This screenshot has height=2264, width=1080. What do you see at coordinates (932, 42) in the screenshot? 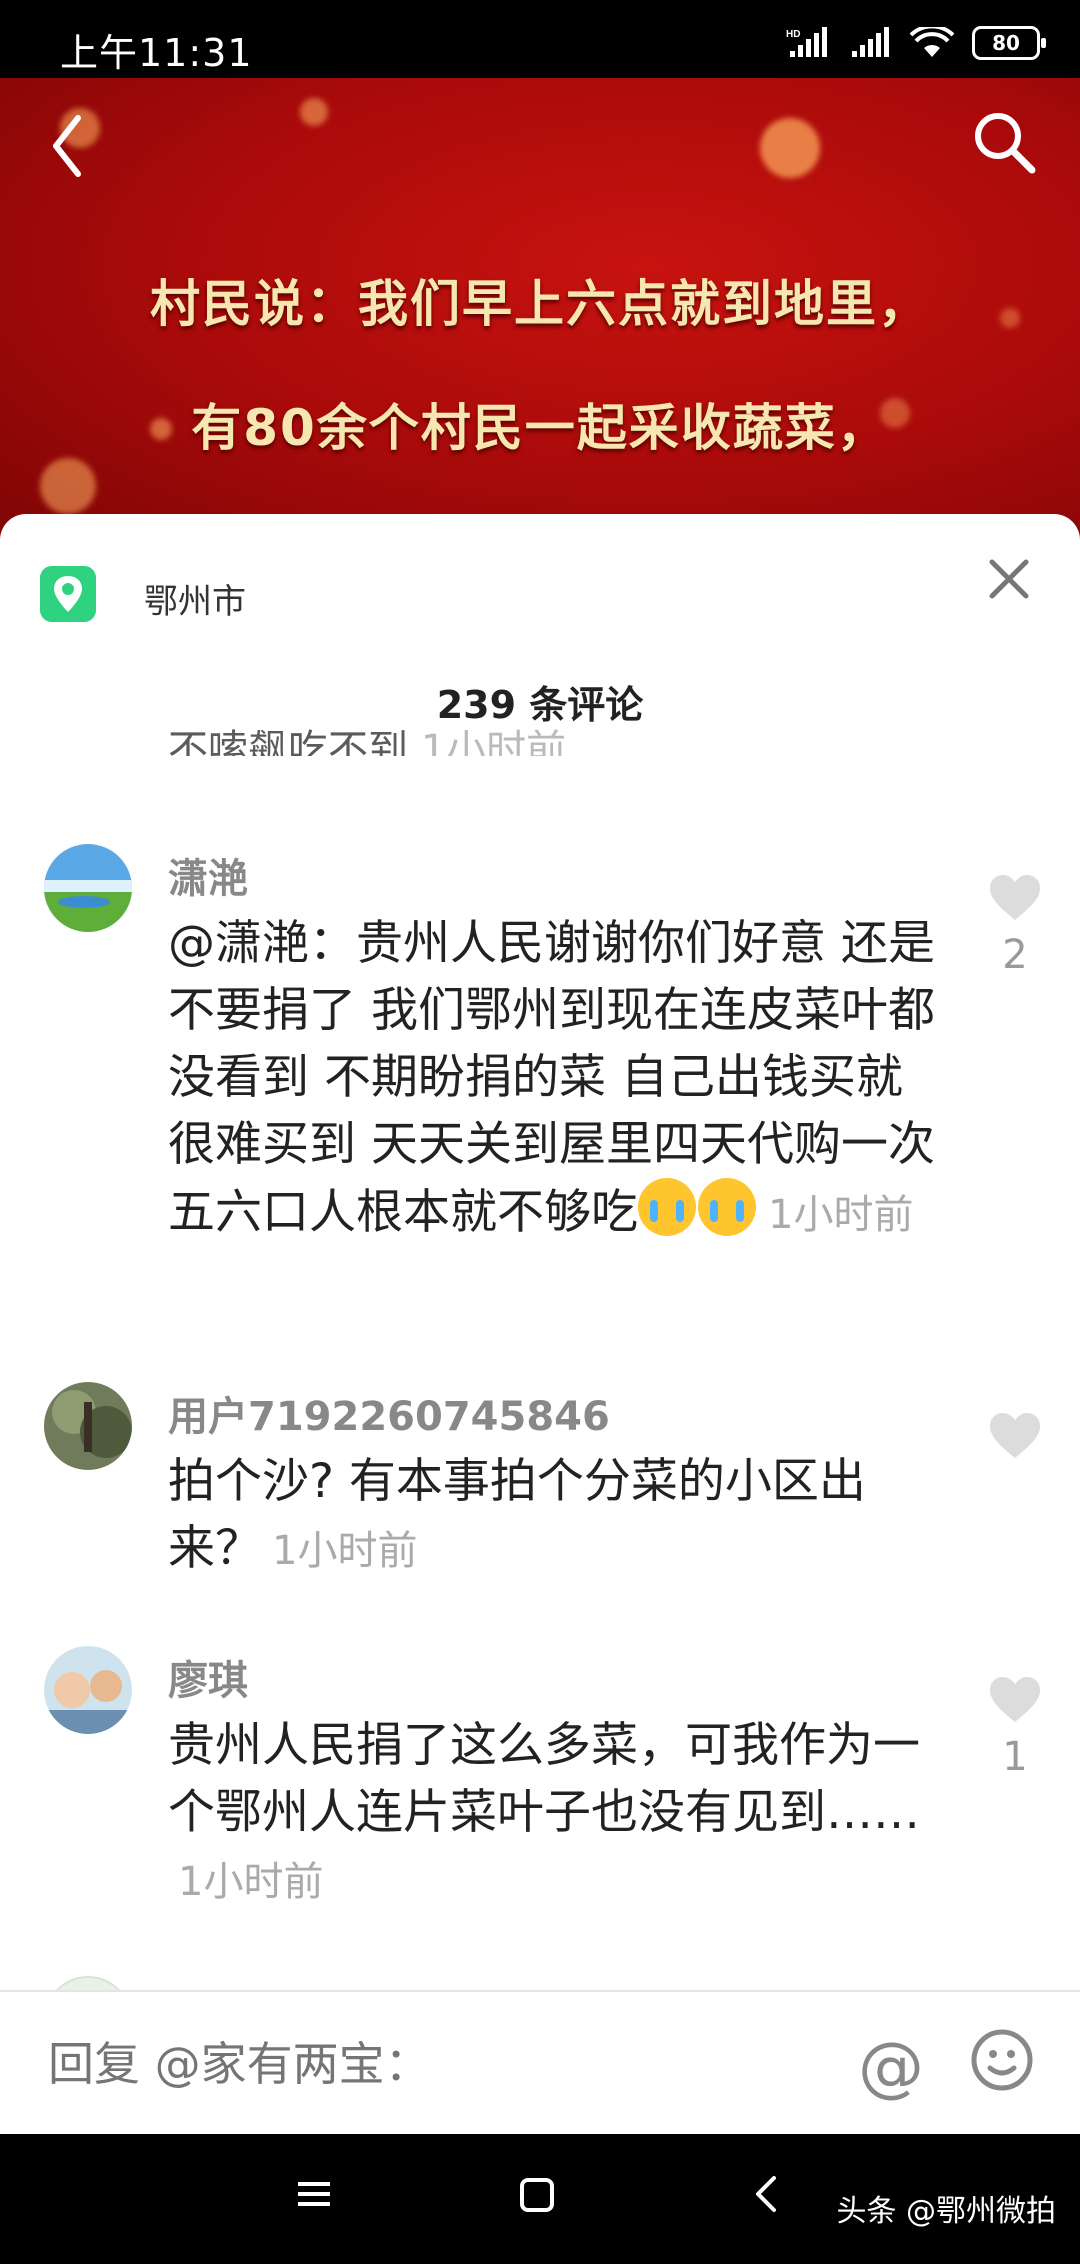
I see `wifi-icon` at bounding box center [932, 42].